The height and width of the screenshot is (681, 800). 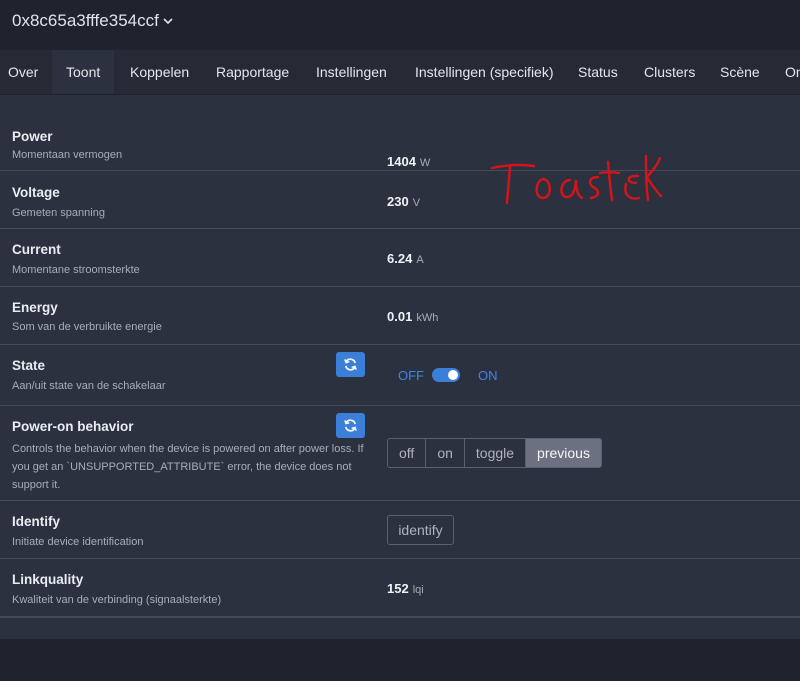 I want to click on energy-value: 0.01 kWh, so click(x=413, y=316).